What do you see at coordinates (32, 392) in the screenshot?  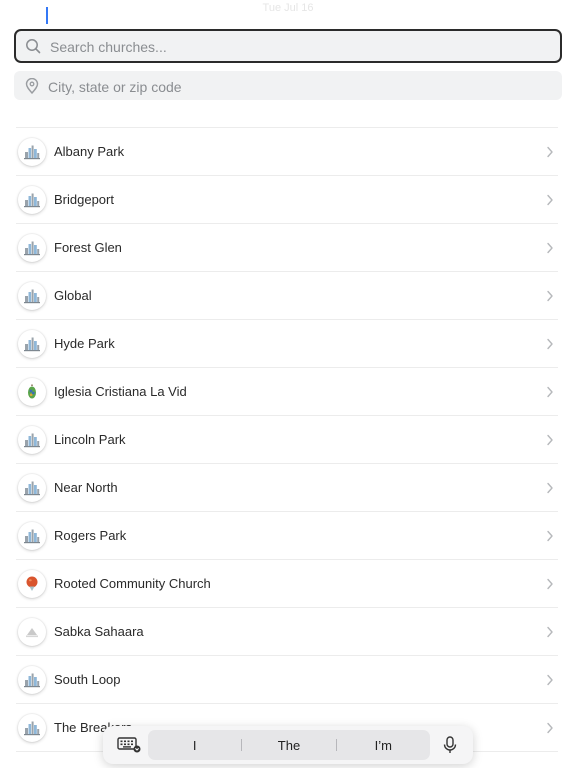 I see `vine-logo-icon` at bounding box center [32, 392].